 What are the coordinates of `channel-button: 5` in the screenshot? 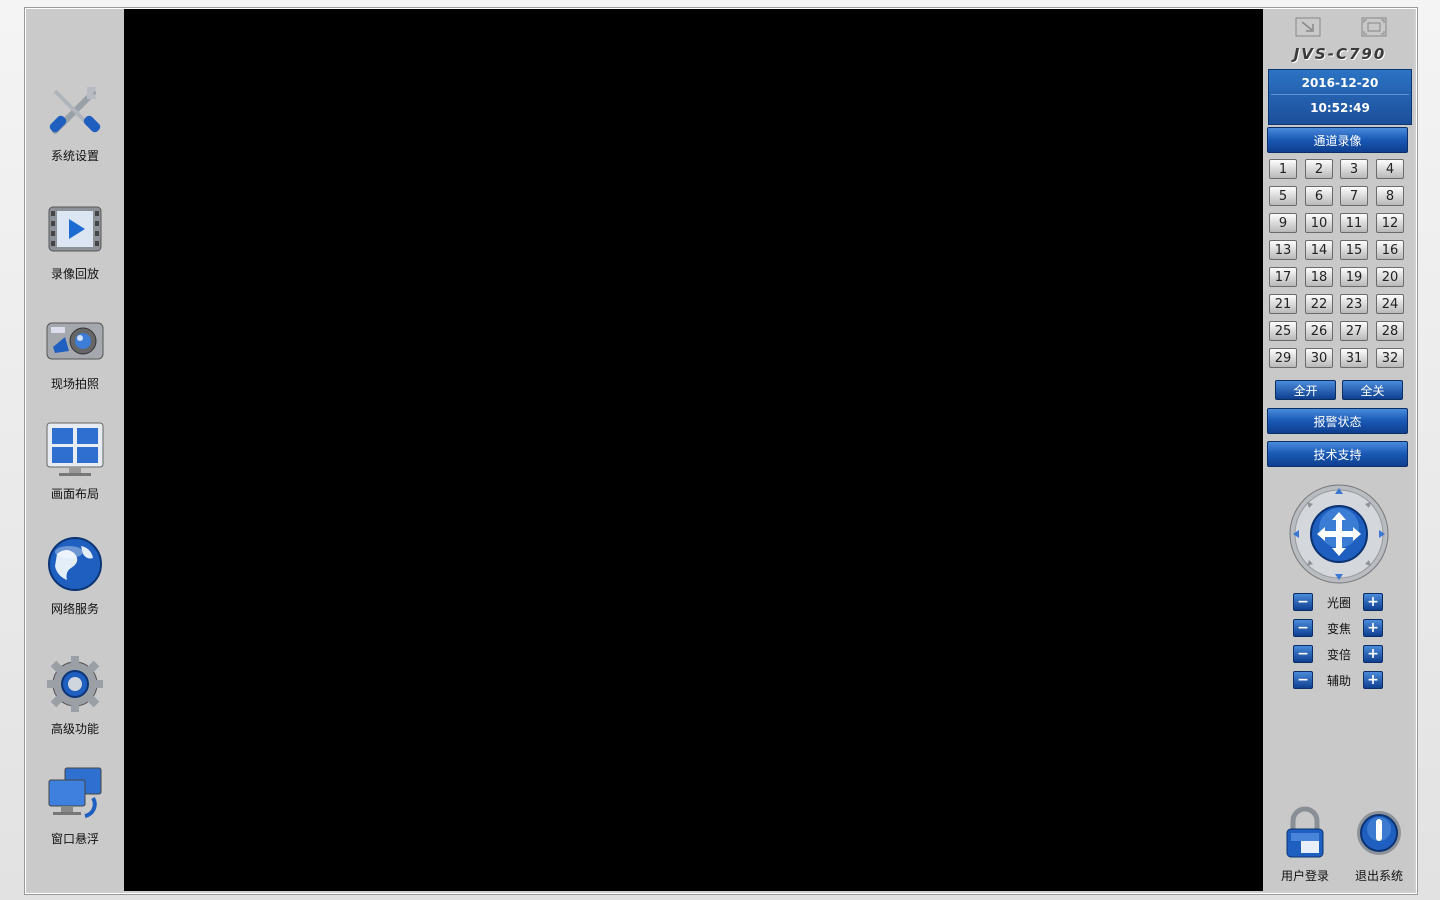 It's located at (1283, 196).